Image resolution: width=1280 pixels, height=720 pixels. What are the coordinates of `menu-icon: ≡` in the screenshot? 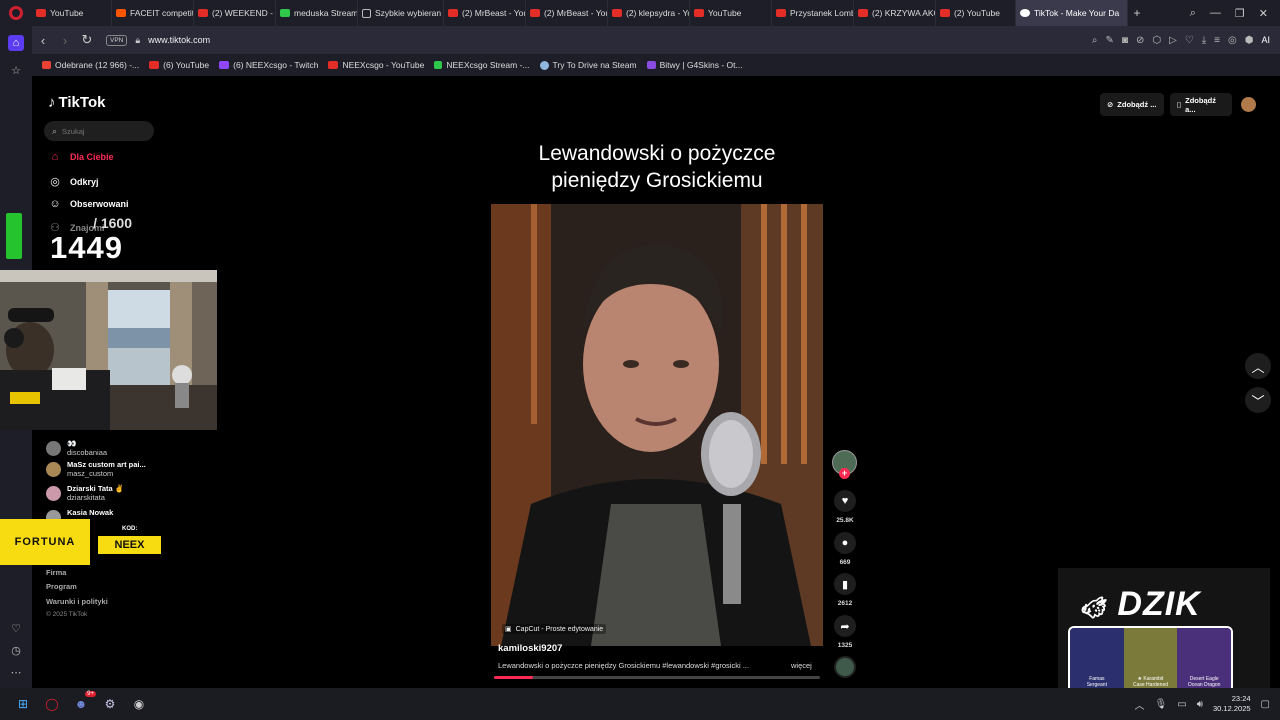 It's located at (1217, 40).